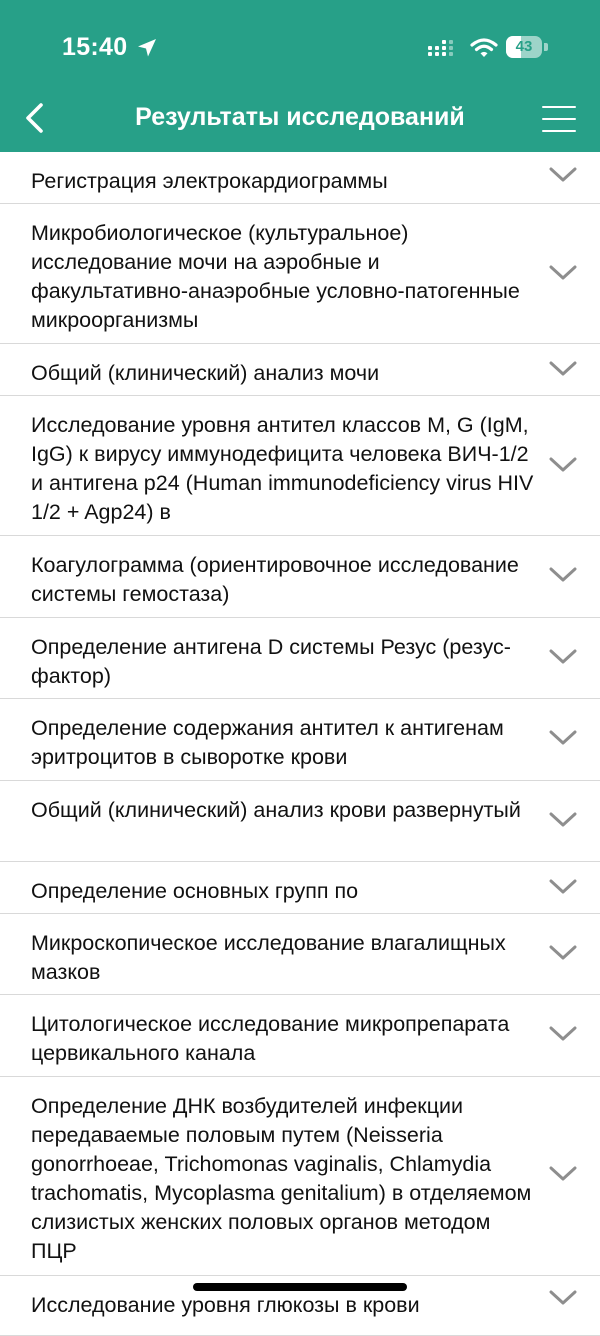 The width and height of the screenshot is (600, 1336). What do you see at coordinates (205, 373) in the screenshot?
I see `result-title: Общий (клинический) анализ мочи` at bounding box center [205, 373].